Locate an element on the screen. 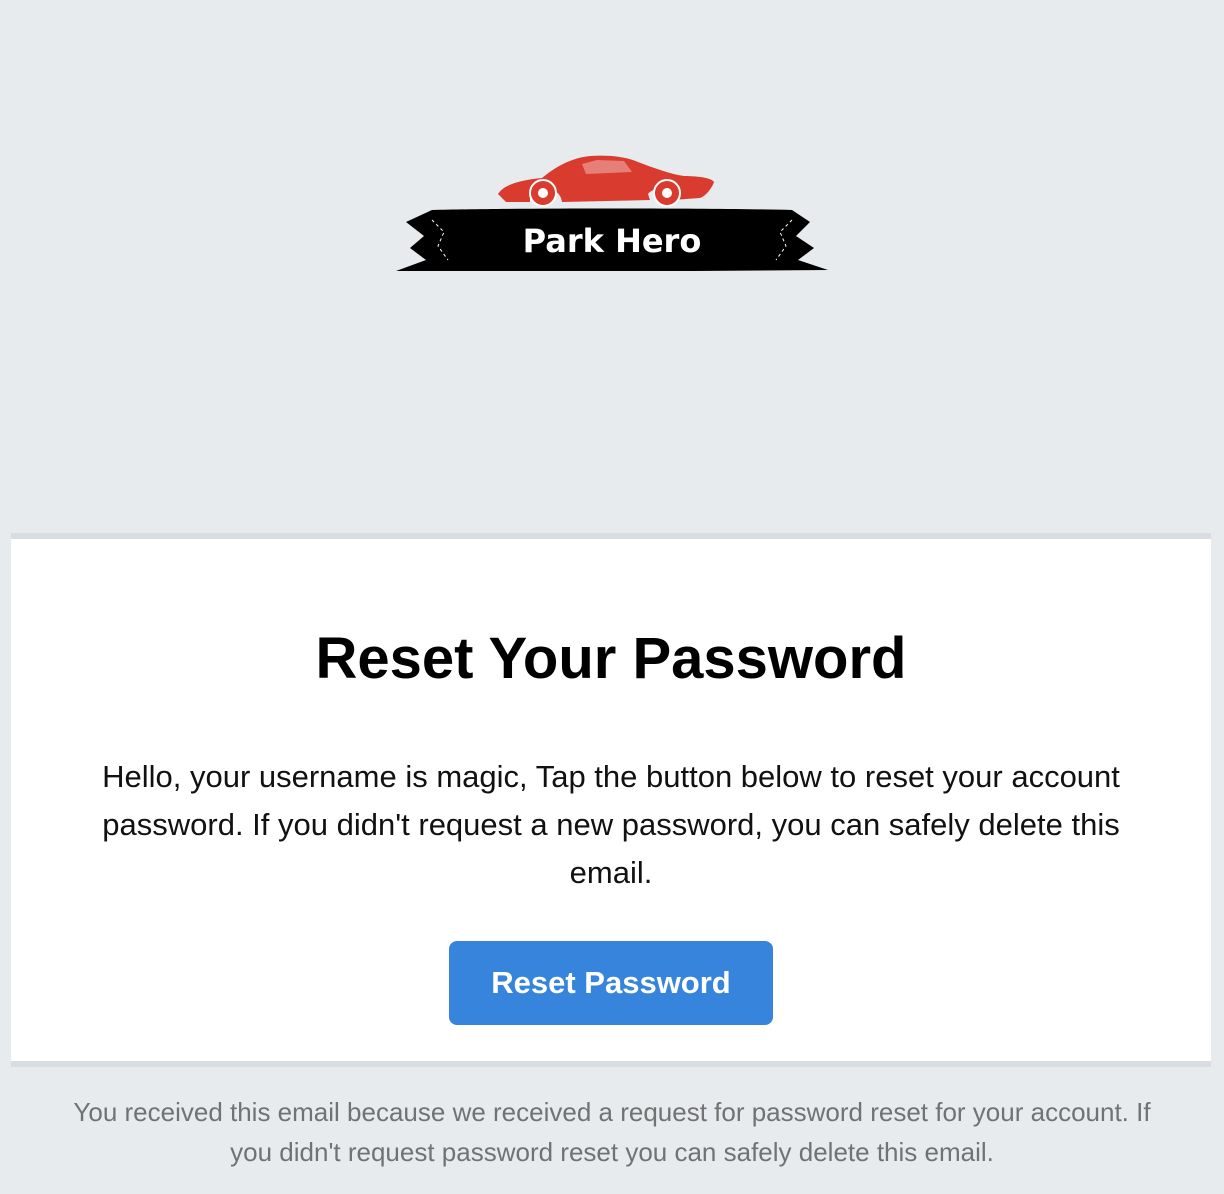 This screenshot has height=1194, width=1224. brand-name: Park Hero is located at coordinates (612, 241).